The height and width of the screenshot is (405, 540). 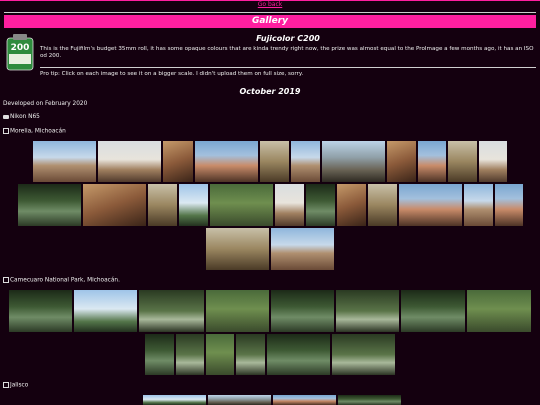 I want to click on film-speed-label: 200, so click(x=20, y=48).